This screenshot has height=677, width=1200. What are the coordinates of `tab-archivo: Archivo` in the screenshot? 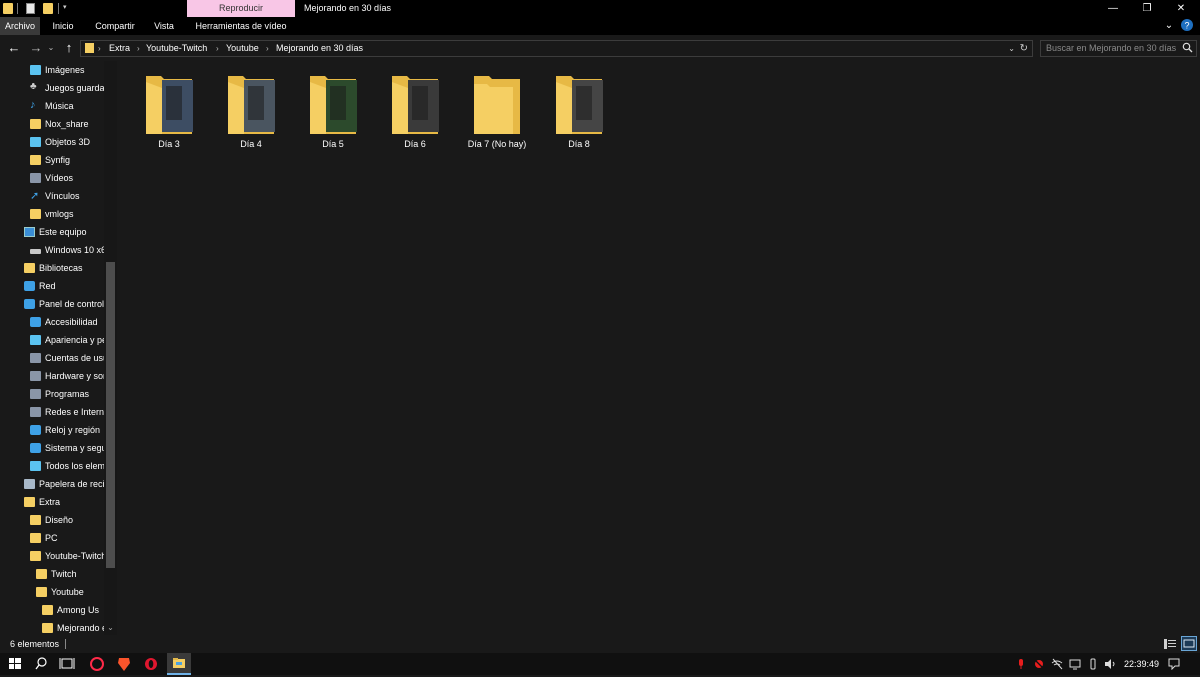 It's located at (20, 26).